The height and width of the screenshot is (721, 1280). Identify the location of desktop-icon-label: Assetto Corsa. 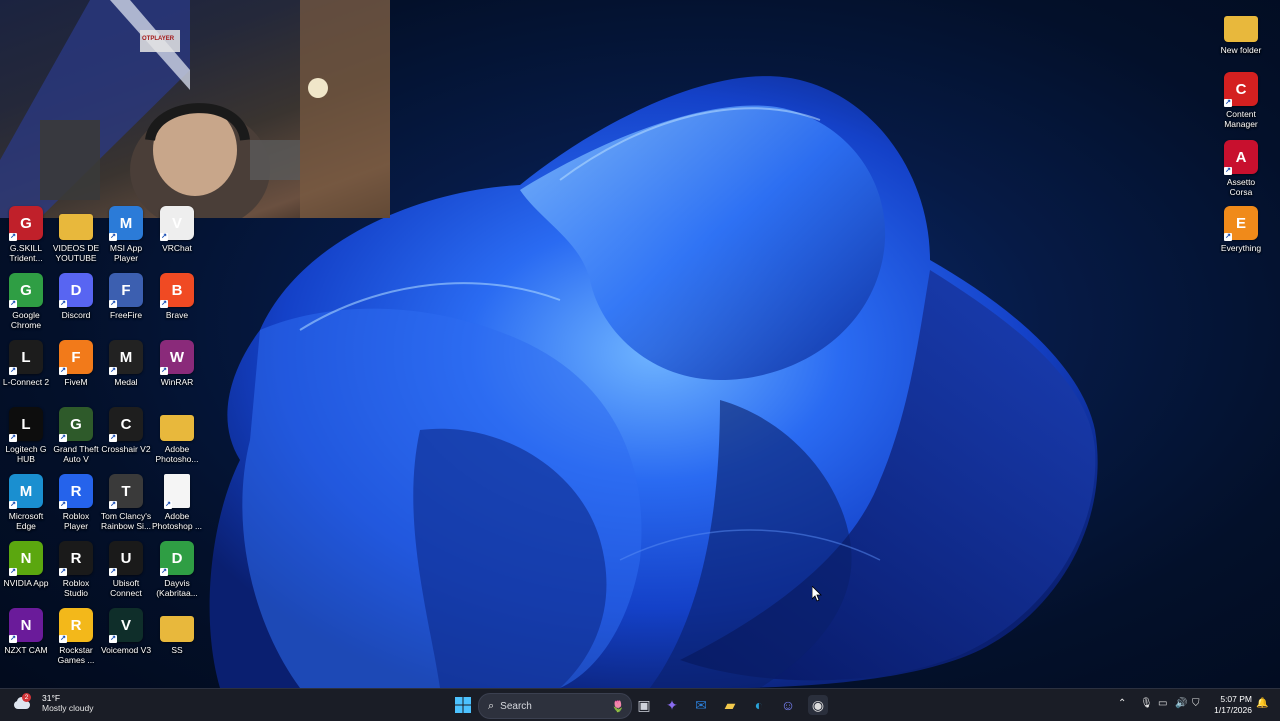
(1241, 187).